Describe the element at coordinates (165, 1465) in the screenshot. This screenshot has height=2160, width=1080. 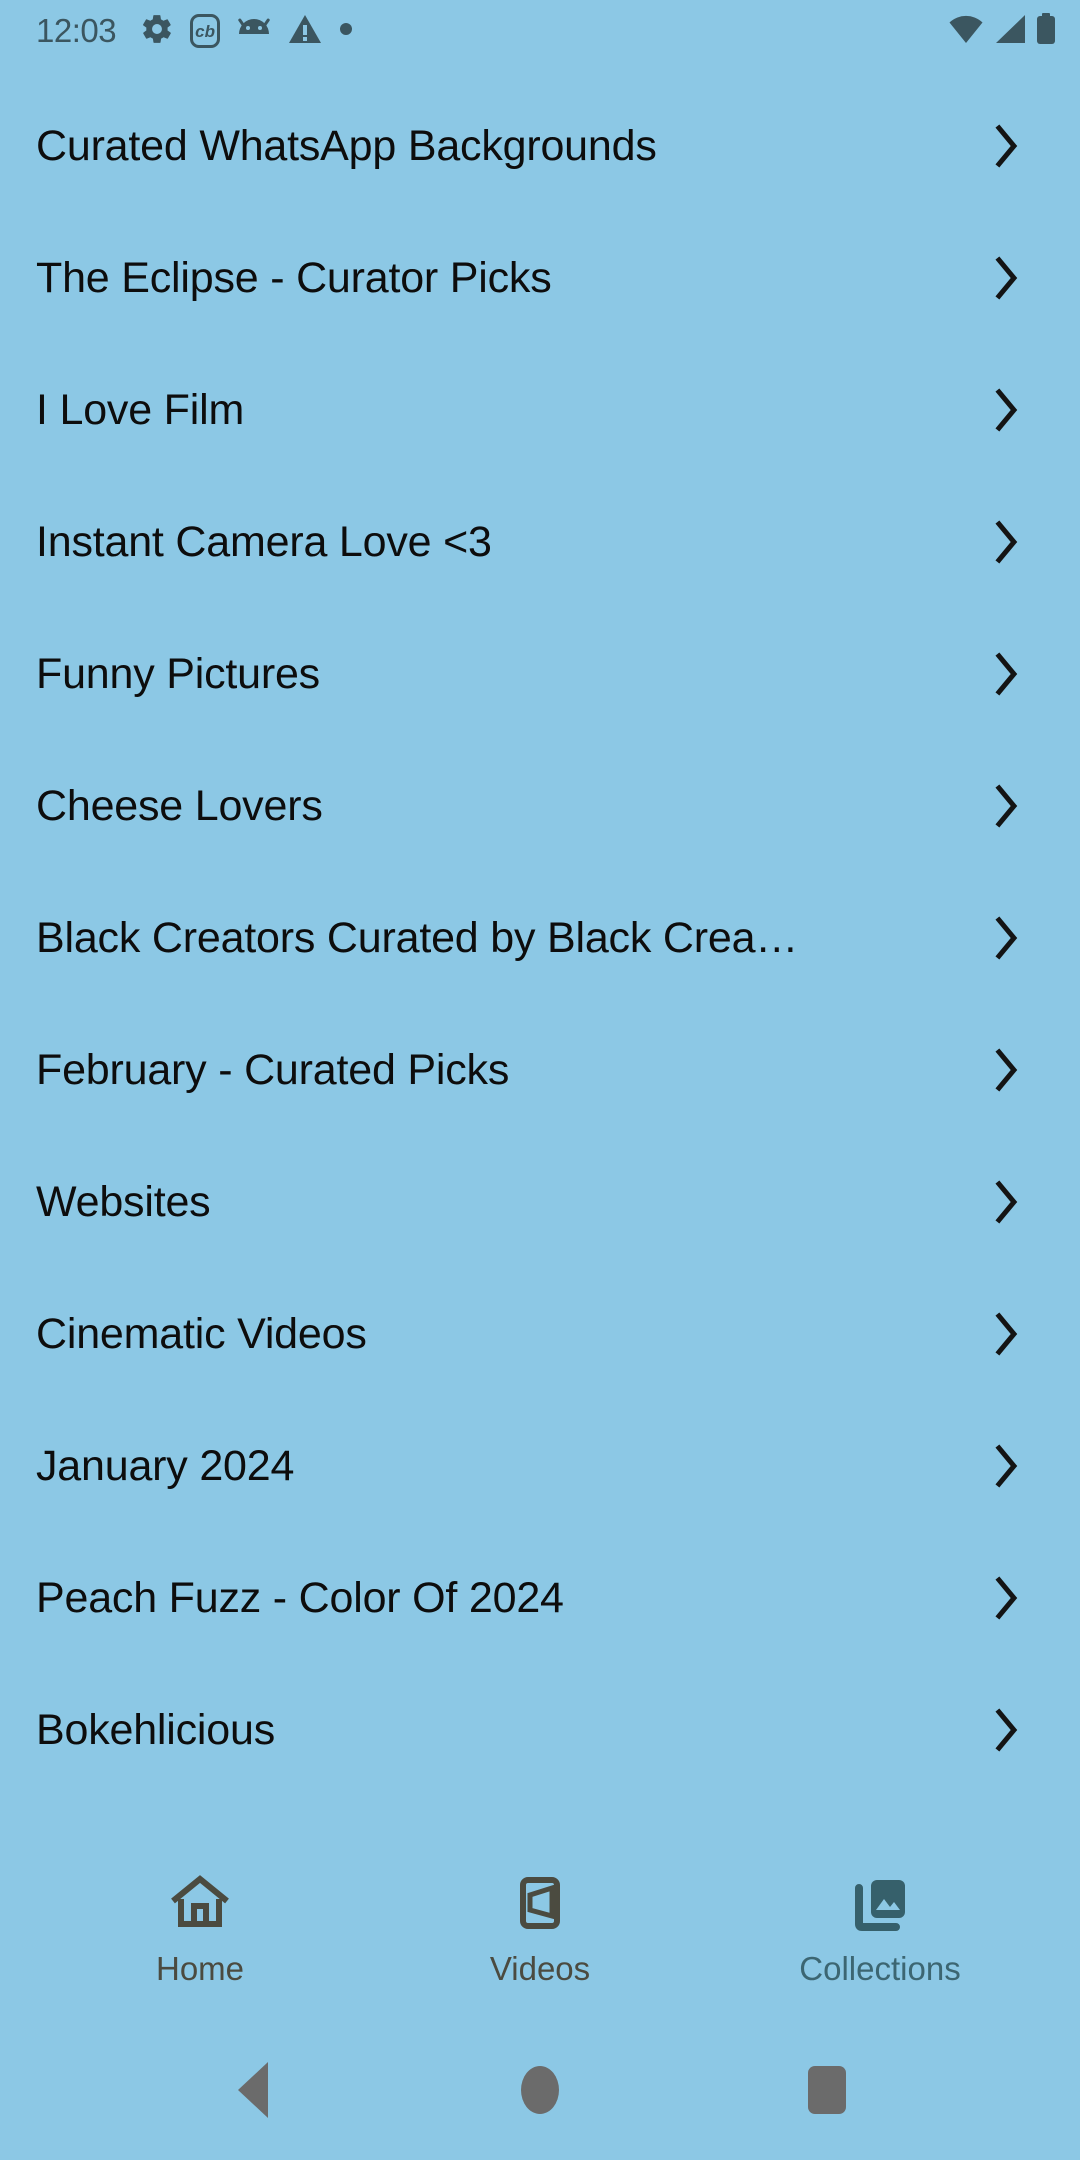
I see `collection-title: January 2024` at that location.